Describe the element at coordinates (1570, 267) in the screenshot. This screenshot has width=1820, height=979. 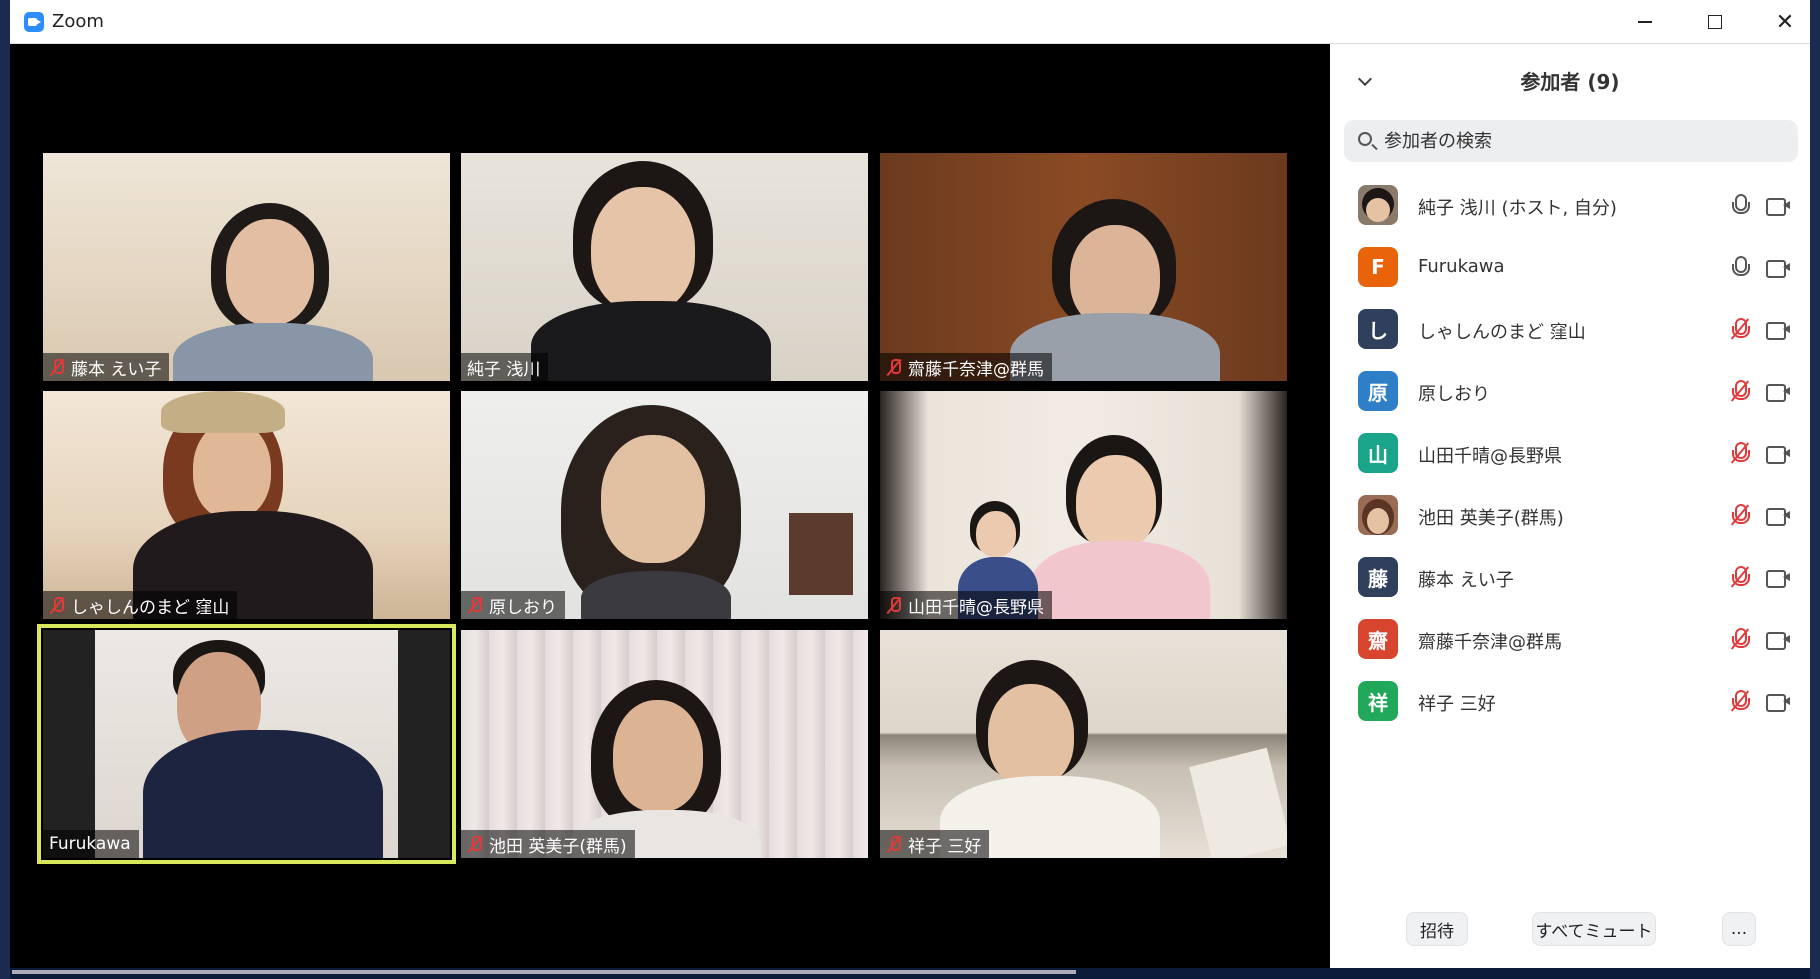
I see `participant-row: F Furukawa` at that location.